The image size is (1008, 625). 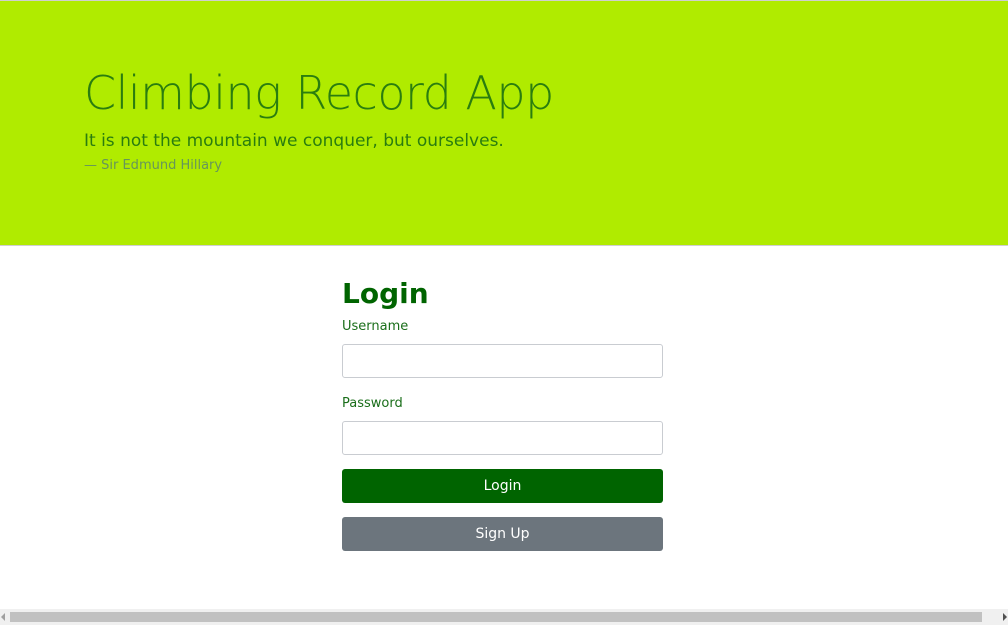 I want to click on quote-author: — Sir Edmund Hillary, so click(x=153, y=165).